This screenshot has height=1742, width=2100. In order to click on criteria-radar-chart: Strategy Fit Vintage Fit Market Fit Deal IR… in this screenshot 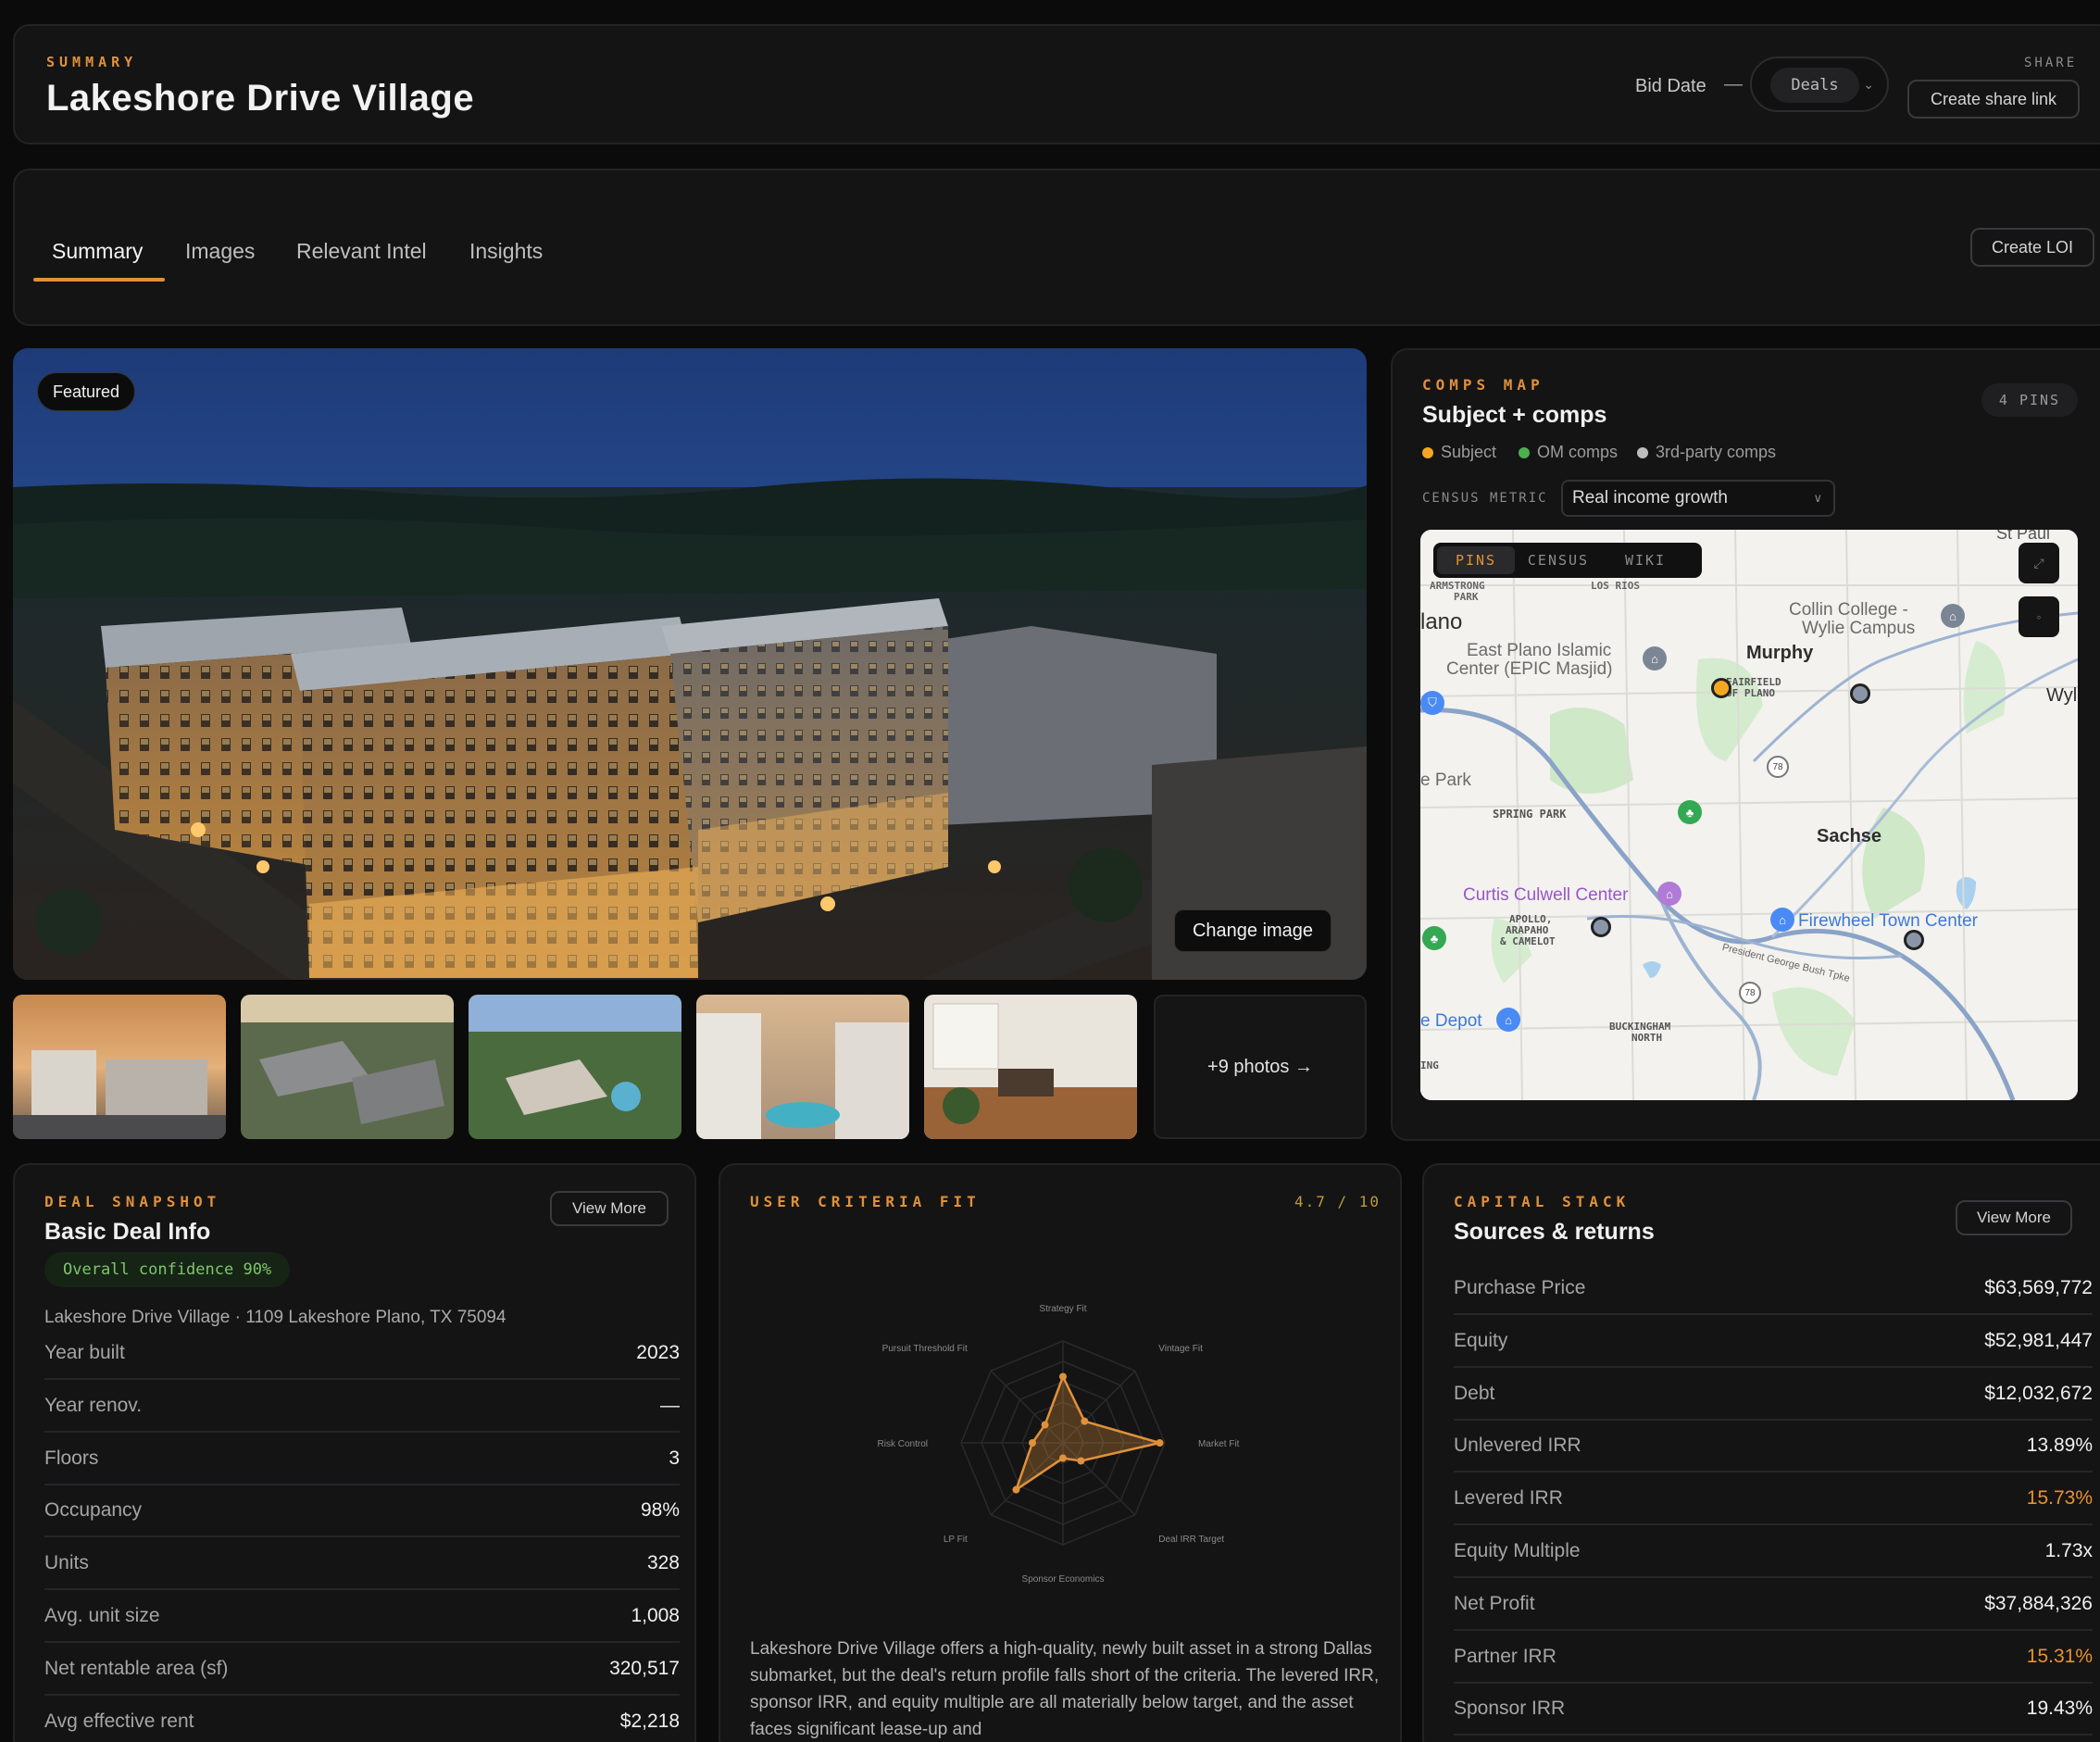, I will do `click(1059, 1444)`.